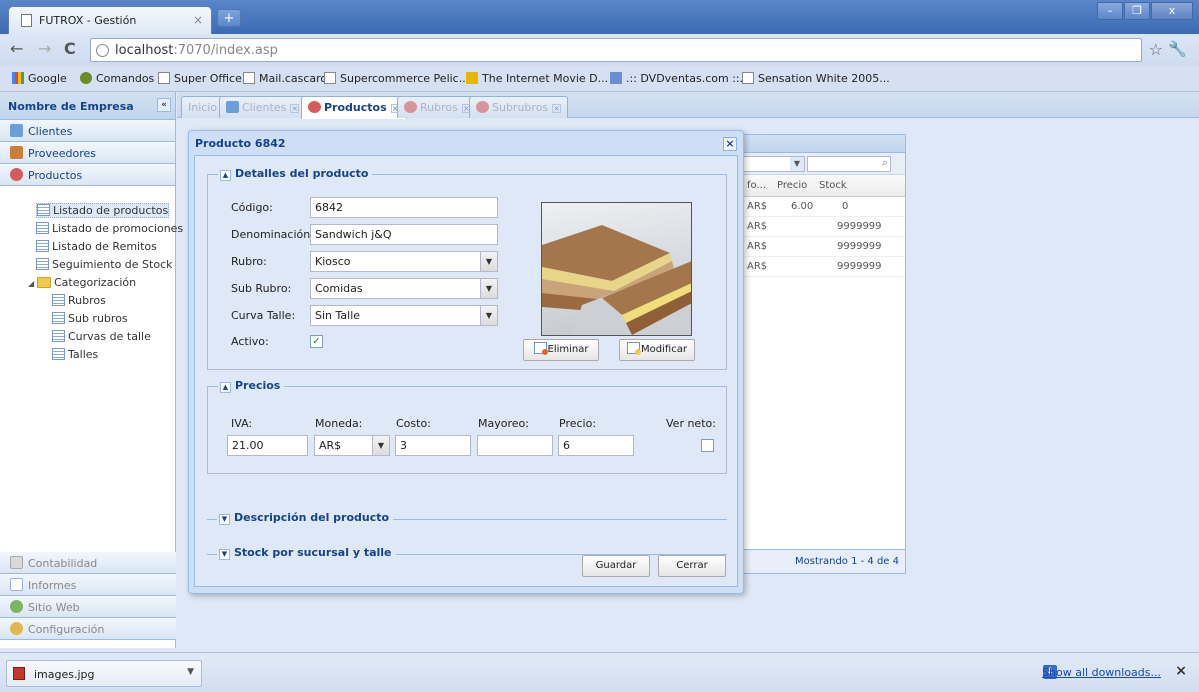 The image size is (1199, 692). Describe the element at coordinates (251, 386) in the screenshot. I see `legend-precios: ▲ Precios` at that location.